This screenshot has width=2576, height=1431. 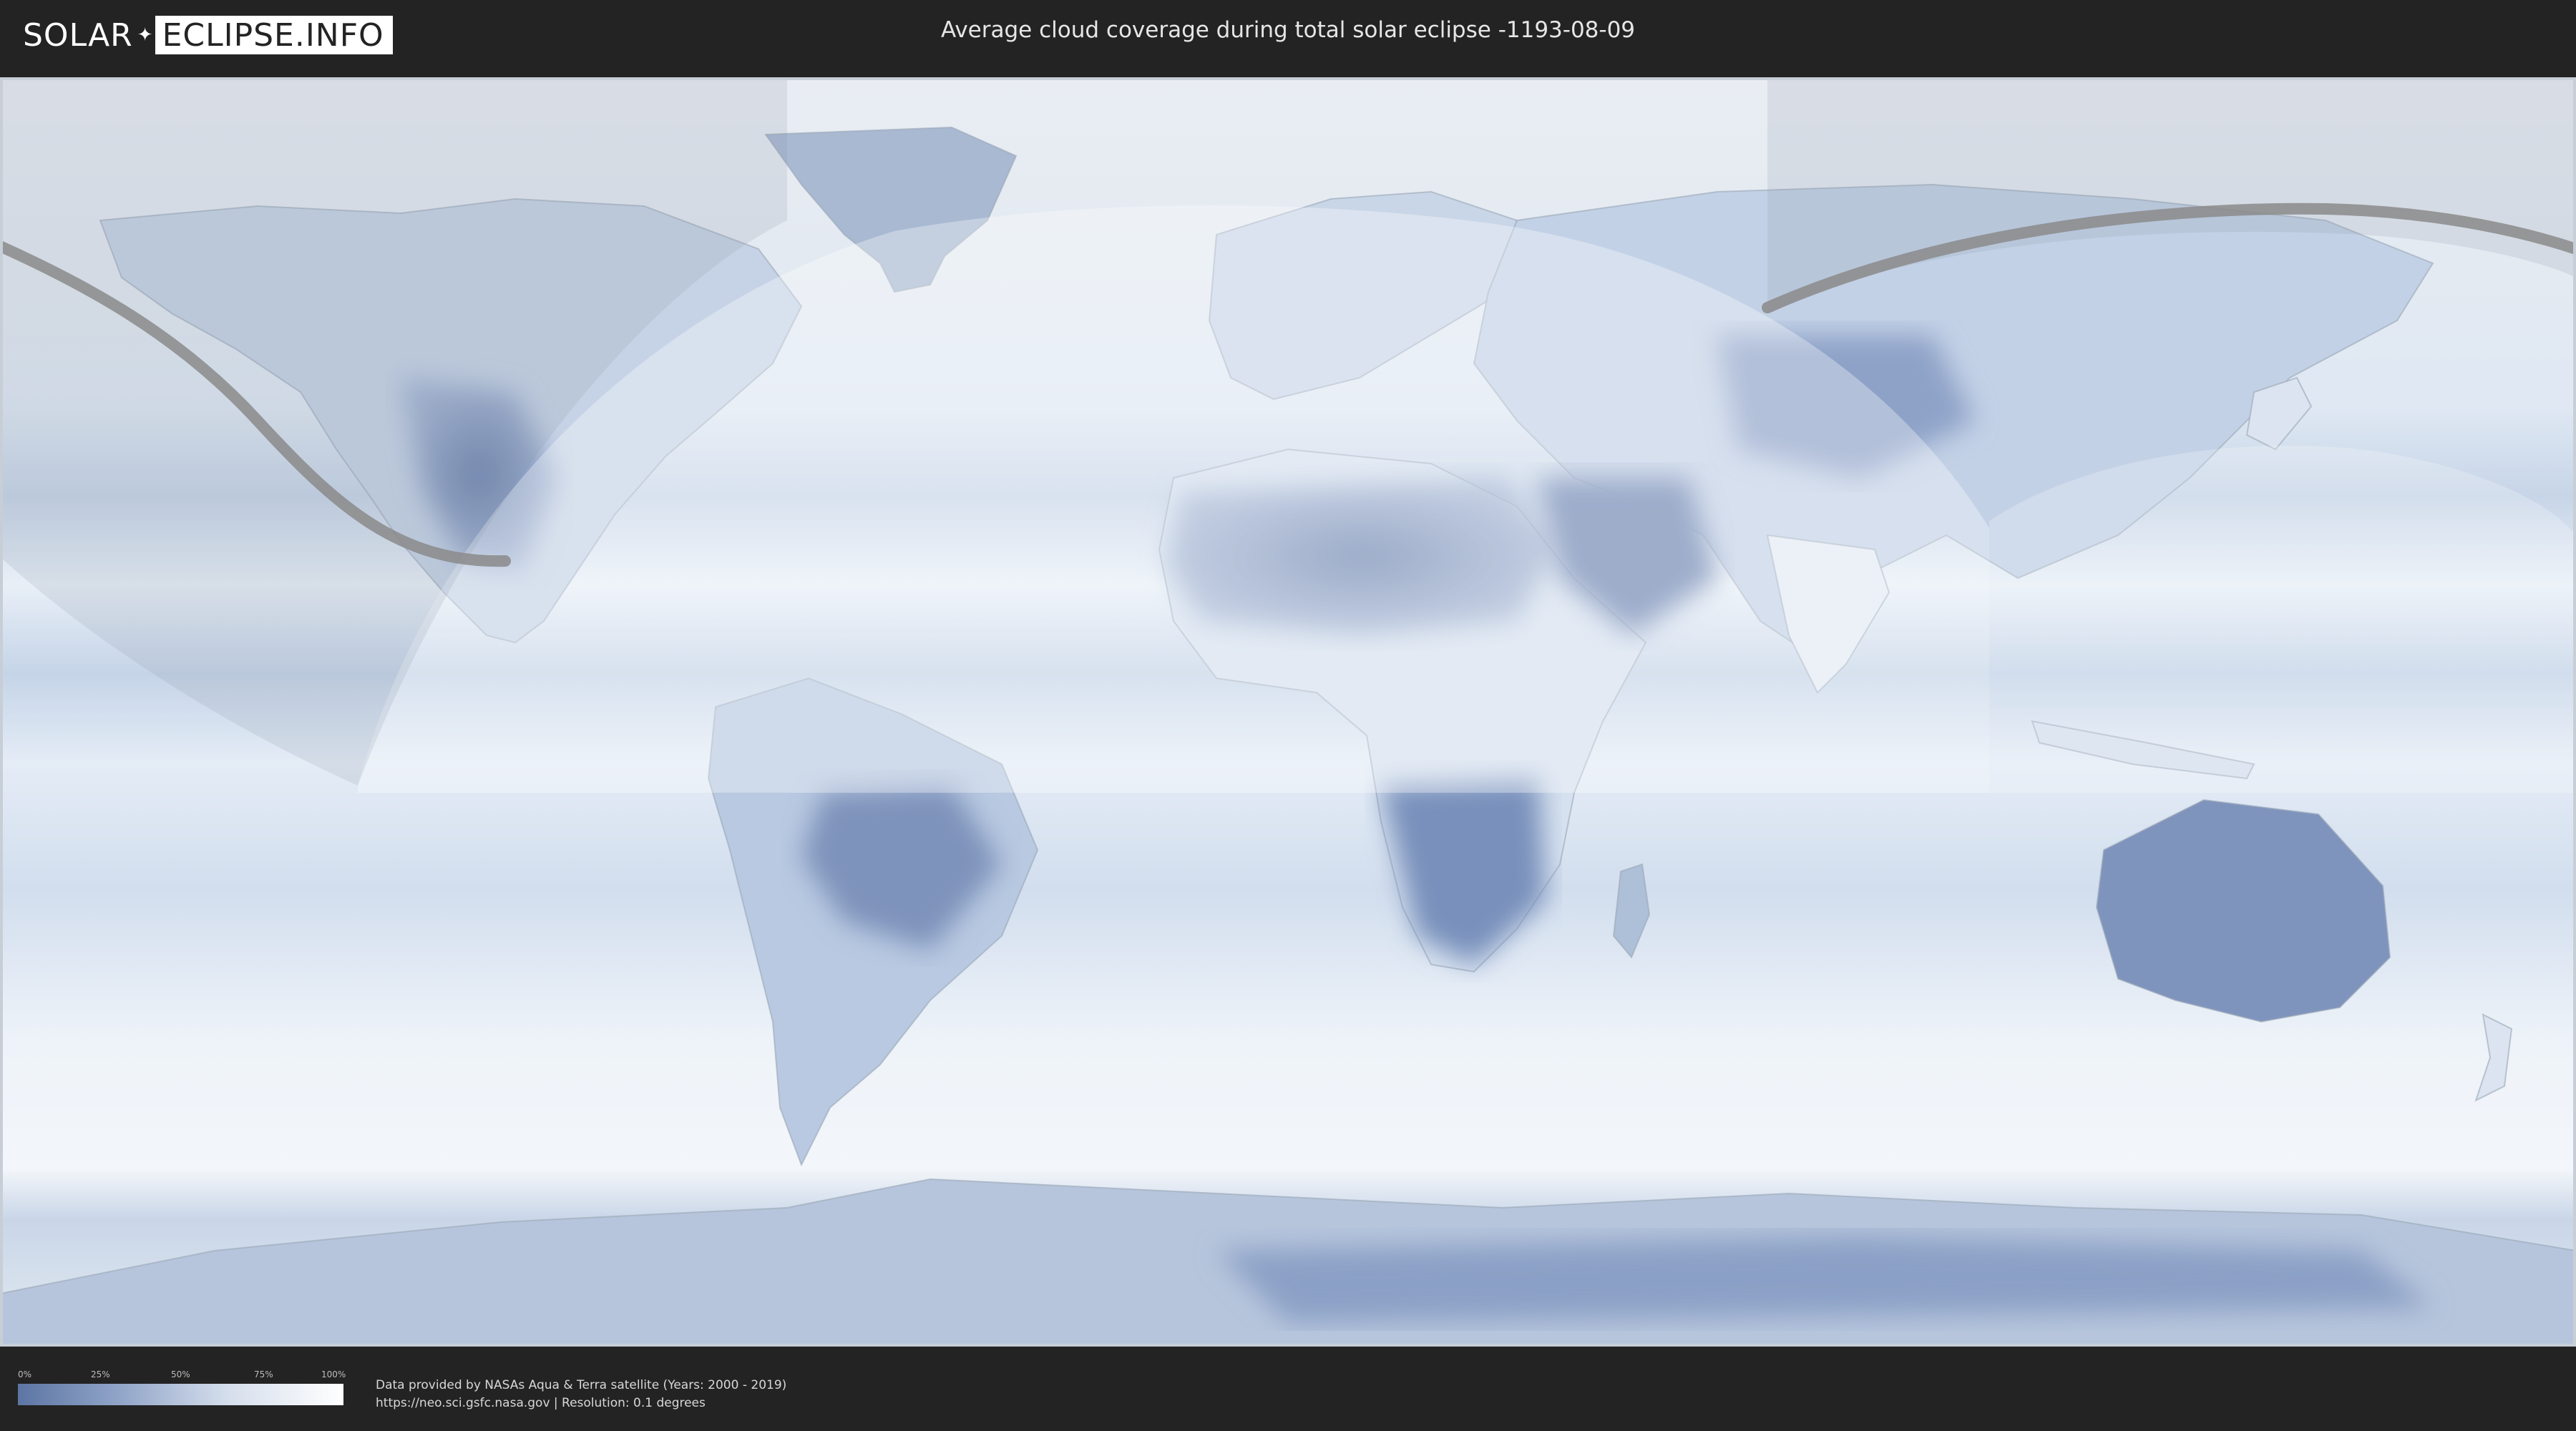 I want to click on antarctic-interior, so click(x=1824, y=1279).